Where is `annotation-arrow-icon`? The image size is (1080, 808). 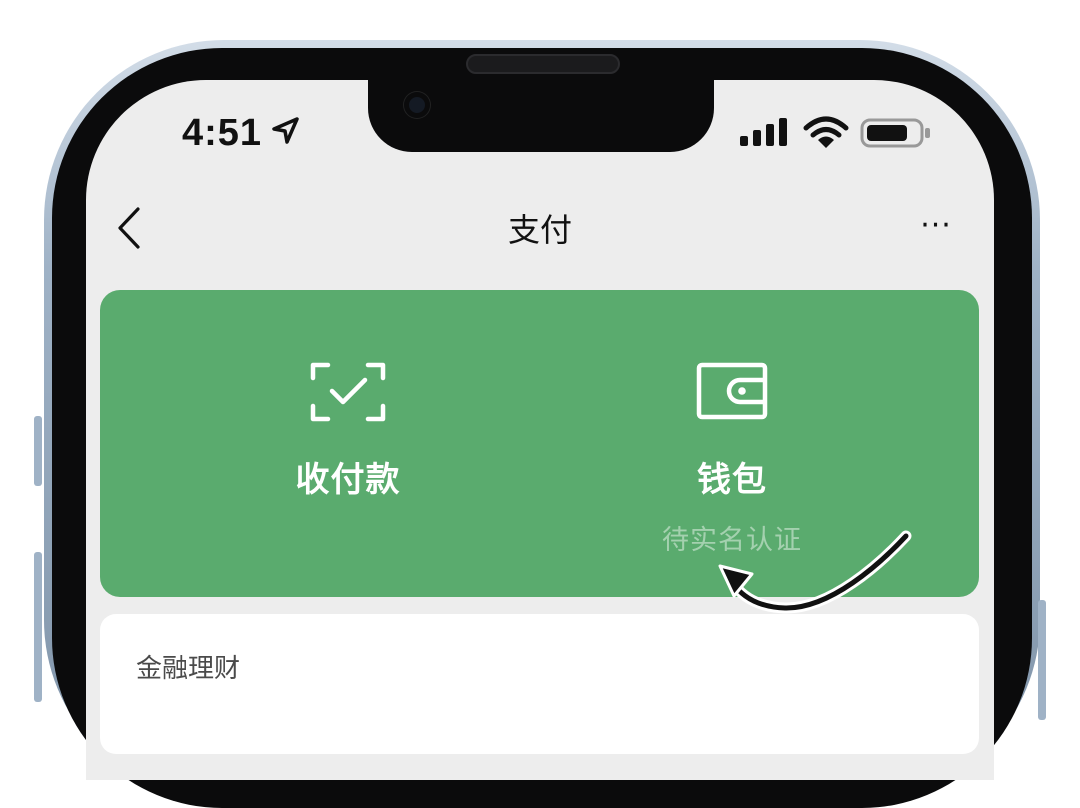
annotation-arrow-icon is located at coordinates (815, 572).